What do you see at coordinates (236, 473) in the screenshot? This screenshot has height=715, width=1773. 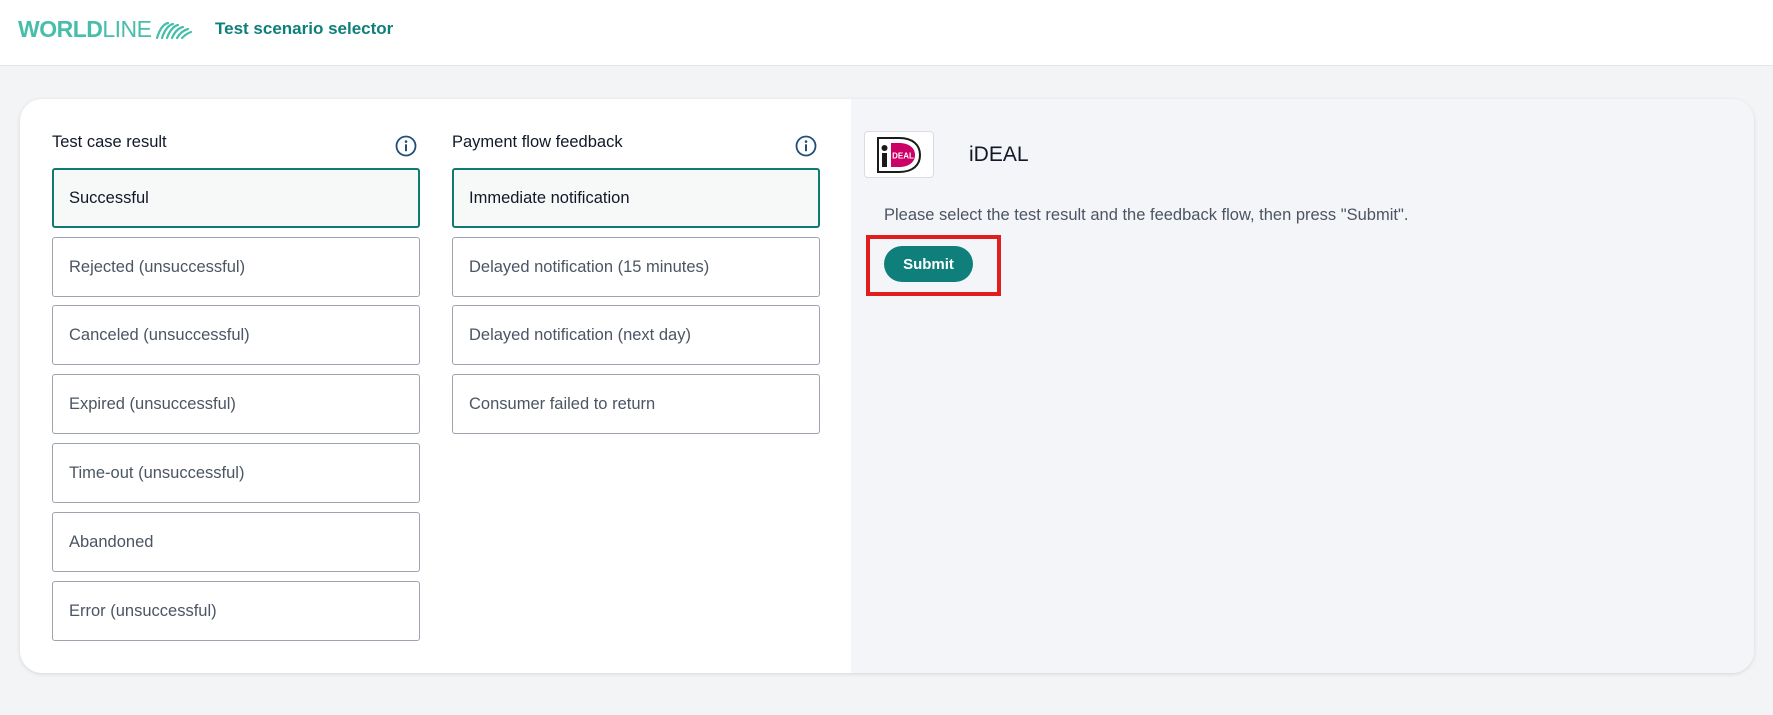 I see `test-case-option-timeout: Time-out (unsuccessful)` at bounding box center [236, 473].